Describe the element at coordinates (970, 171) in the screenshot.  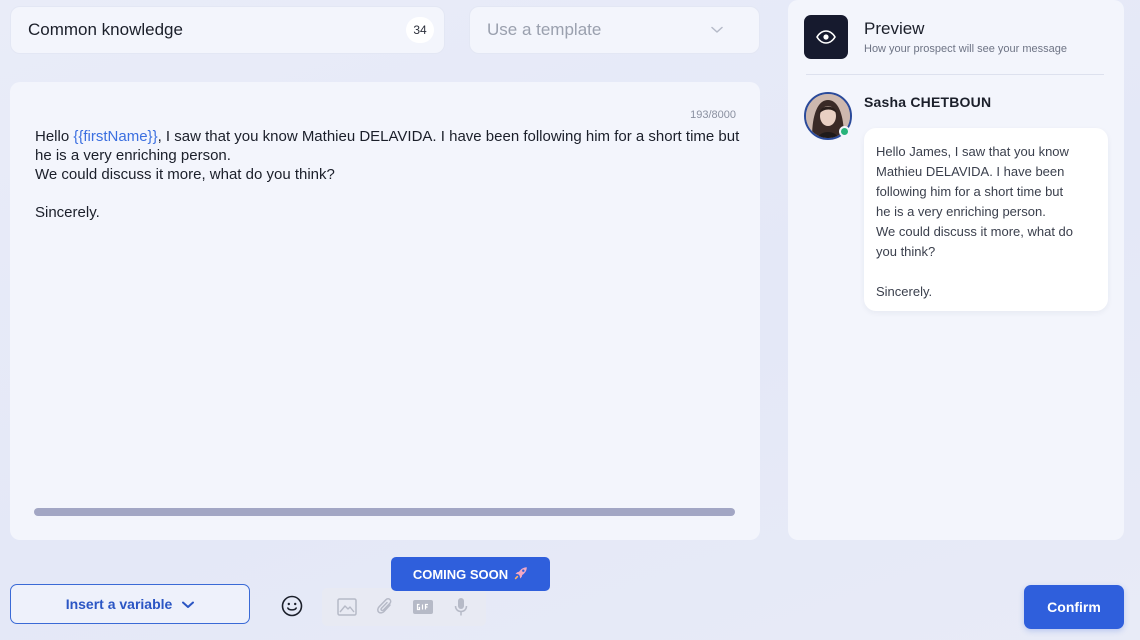
I see `bubble-line: Mathieu DELAVIDA. I have been` at that location.